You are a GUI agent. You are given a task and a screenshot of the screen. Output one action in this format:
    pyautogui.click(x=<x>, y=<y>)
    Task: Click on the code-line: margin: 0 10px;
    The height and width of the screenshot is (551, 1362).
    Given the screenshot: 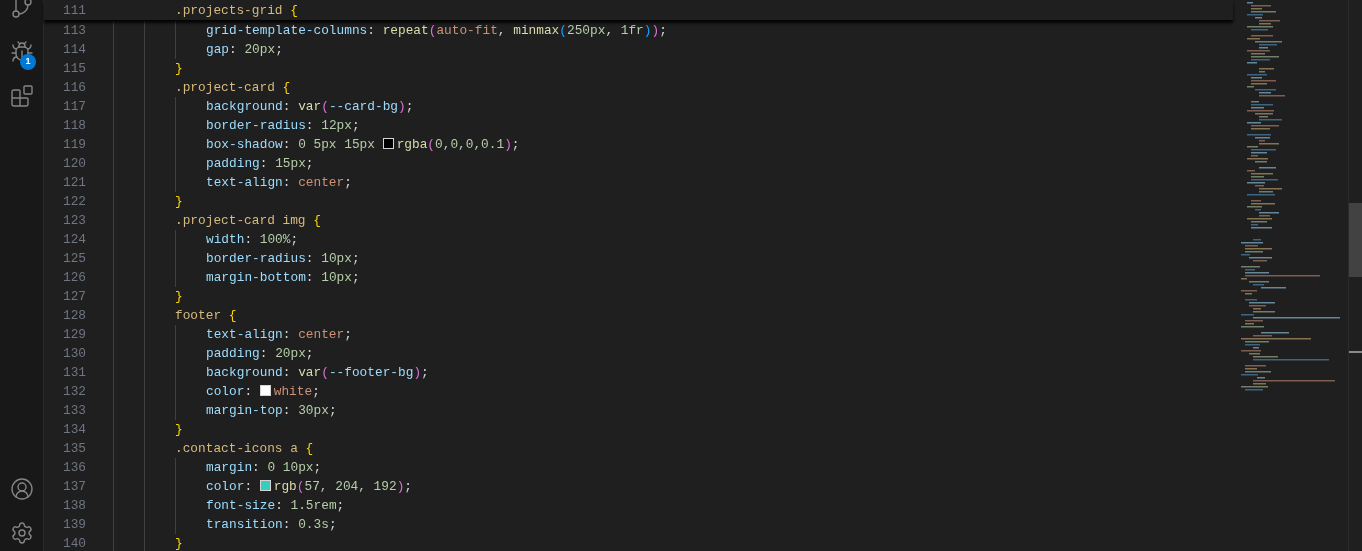 What is the action you would take?
    pyautogui.click(x=264, y=468)
    